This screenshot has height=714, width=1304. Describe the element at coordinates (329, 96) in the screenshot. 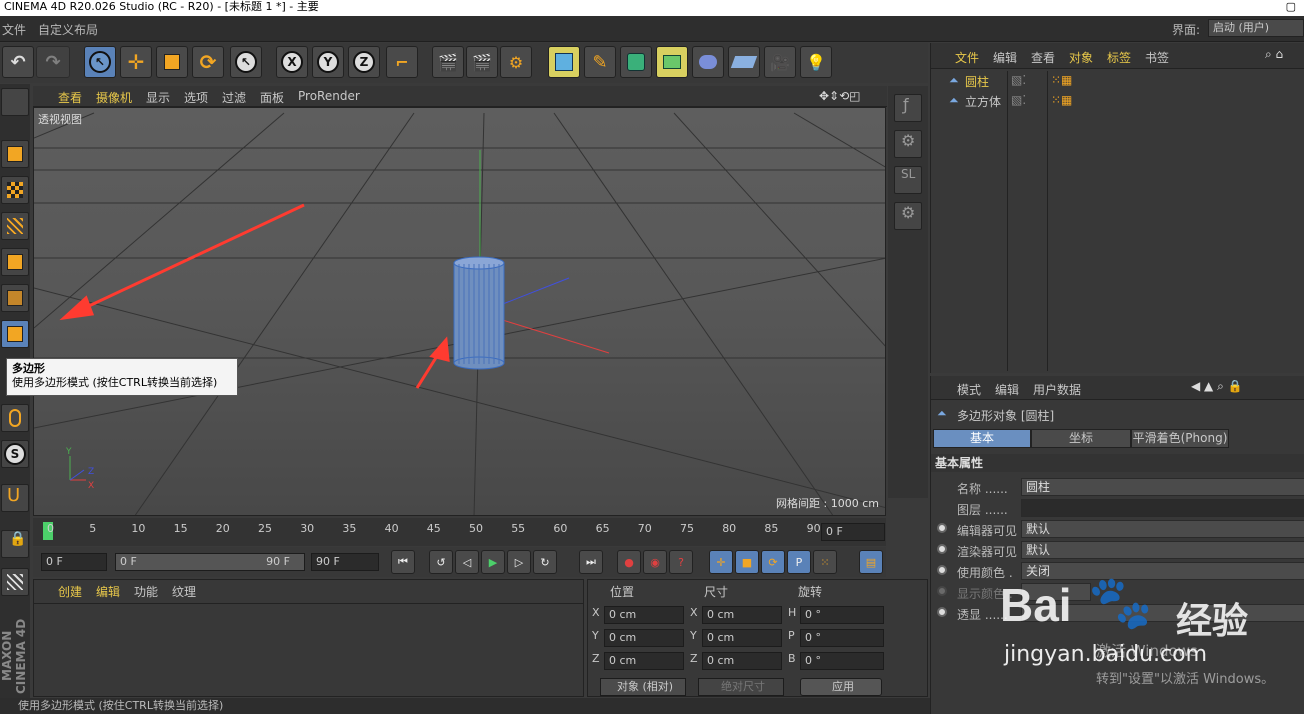

I see `viewport-menu-prorender: ProRender` at that location.